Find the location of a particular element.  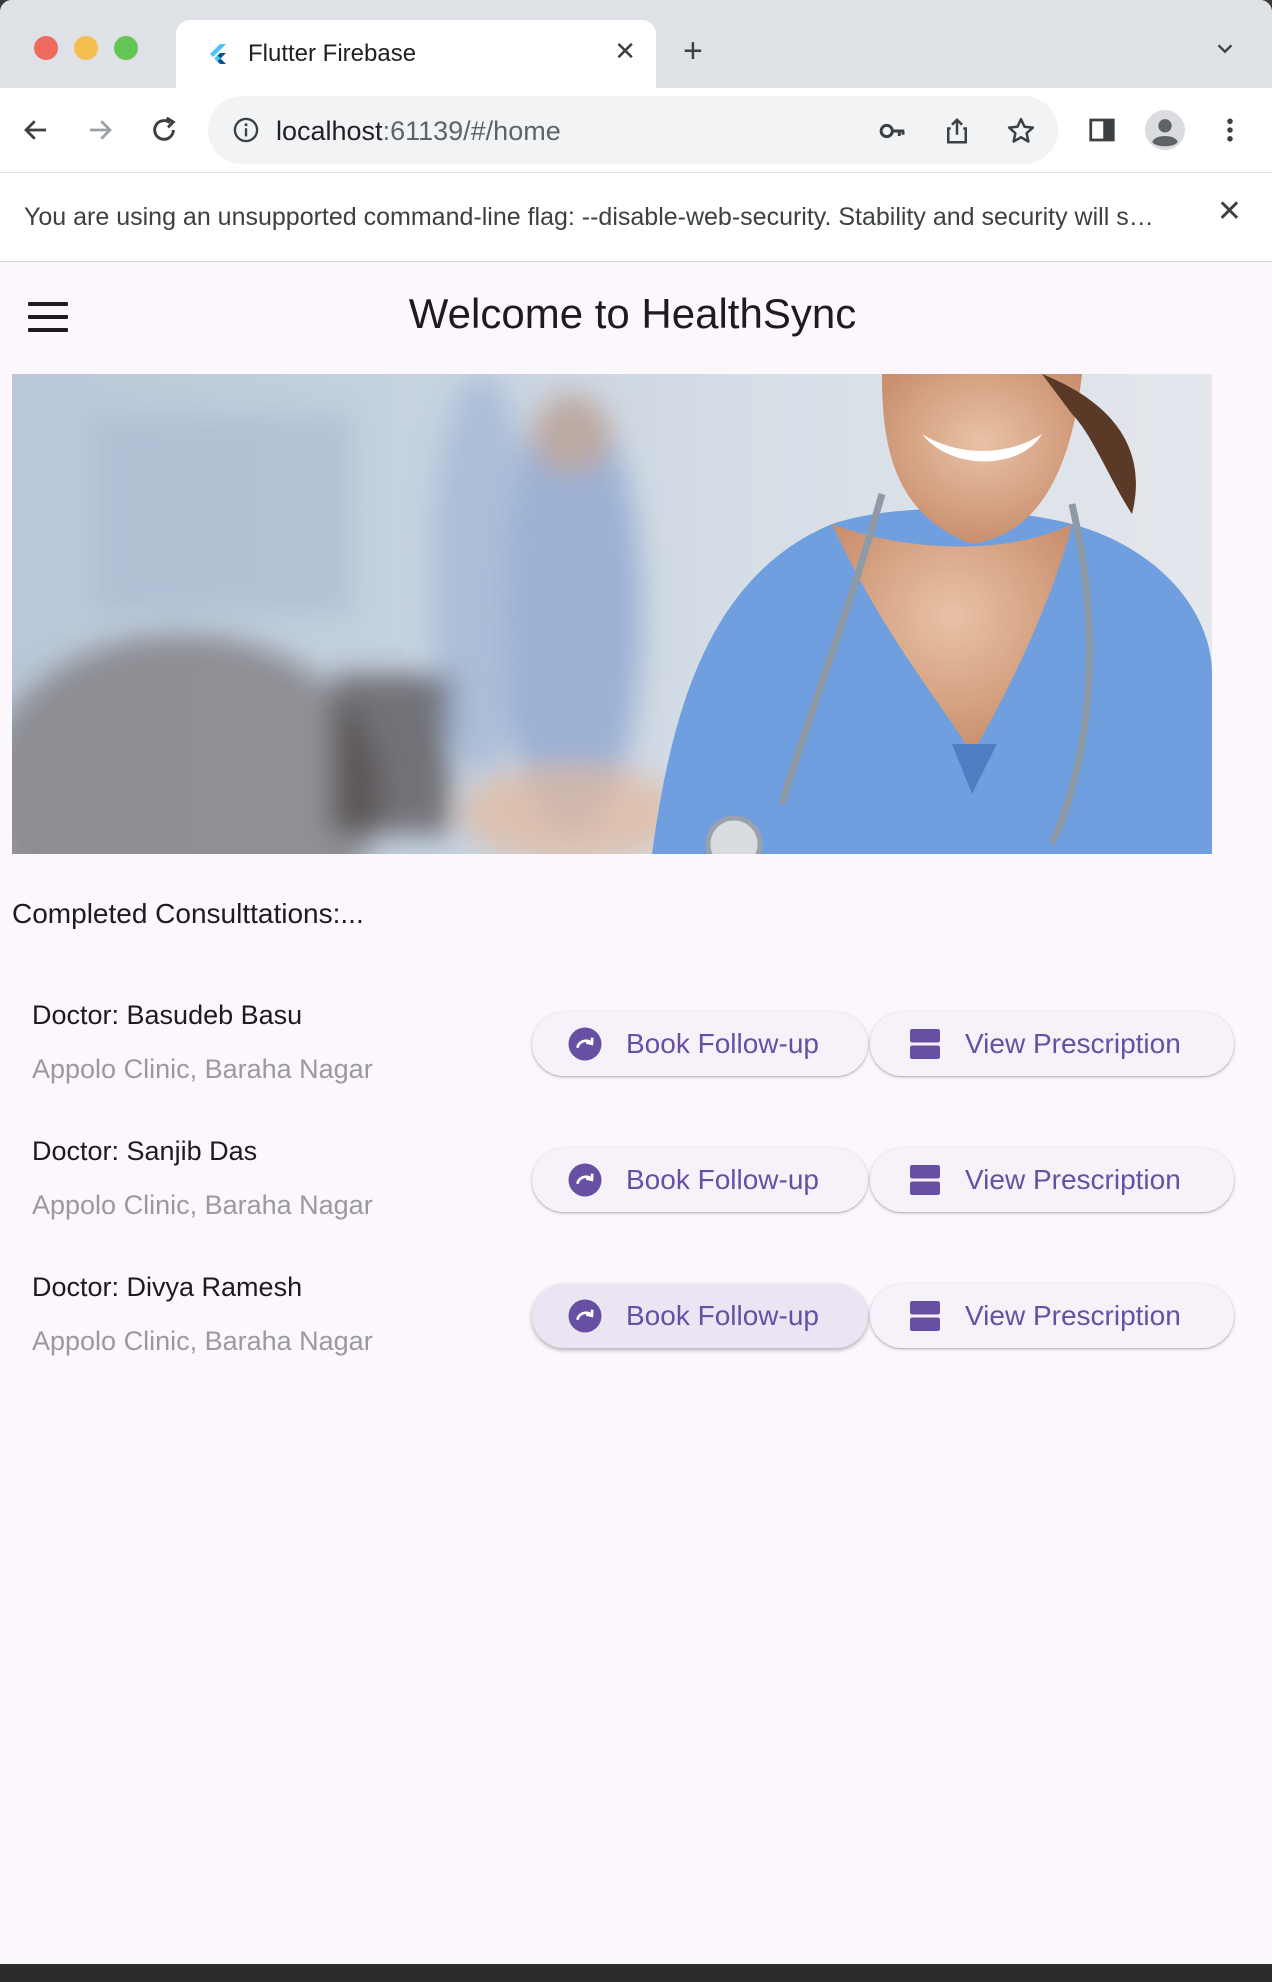

more-vert-icon is located at coordinates (1230, 130).